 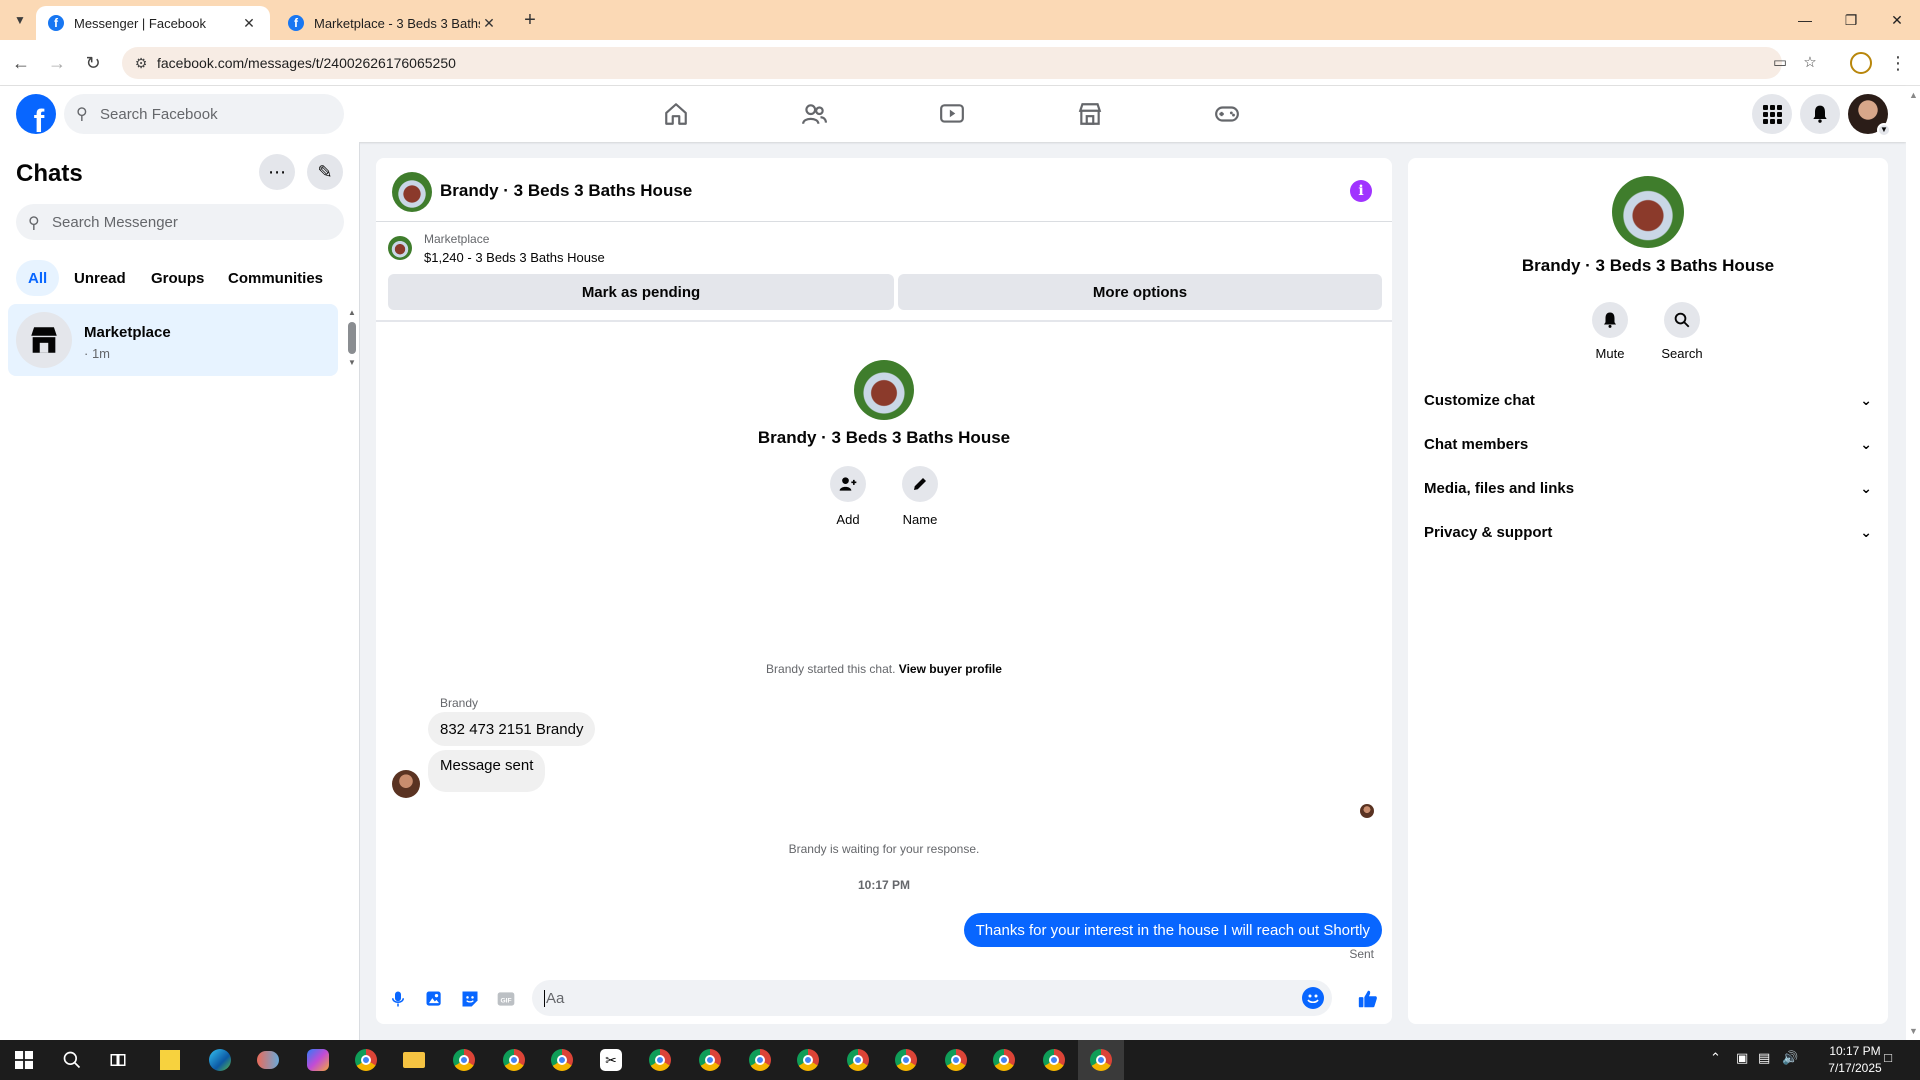 What do you see at coordinates (530, 20) in the screenshot?
I see `new-tab-button: +` at bounding box center [530, 20].